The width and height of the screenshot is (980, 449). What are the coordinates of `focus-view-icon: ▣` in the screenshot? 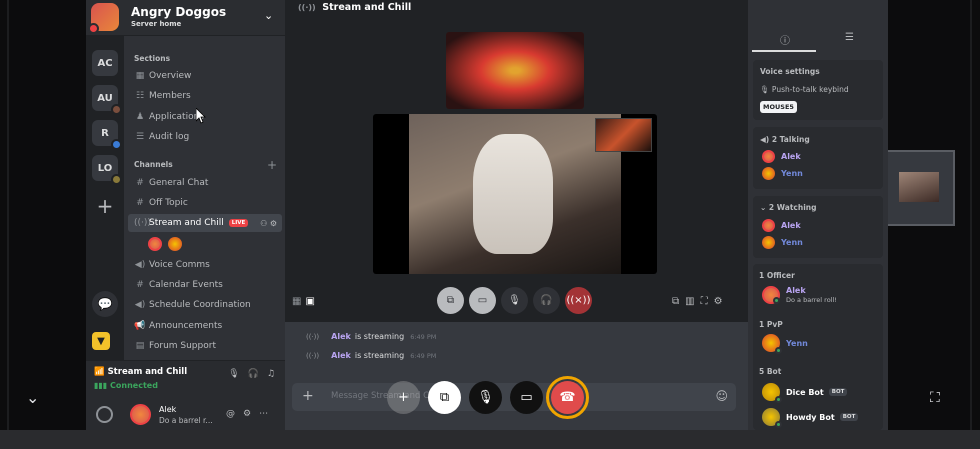 It's located at (309, 301).